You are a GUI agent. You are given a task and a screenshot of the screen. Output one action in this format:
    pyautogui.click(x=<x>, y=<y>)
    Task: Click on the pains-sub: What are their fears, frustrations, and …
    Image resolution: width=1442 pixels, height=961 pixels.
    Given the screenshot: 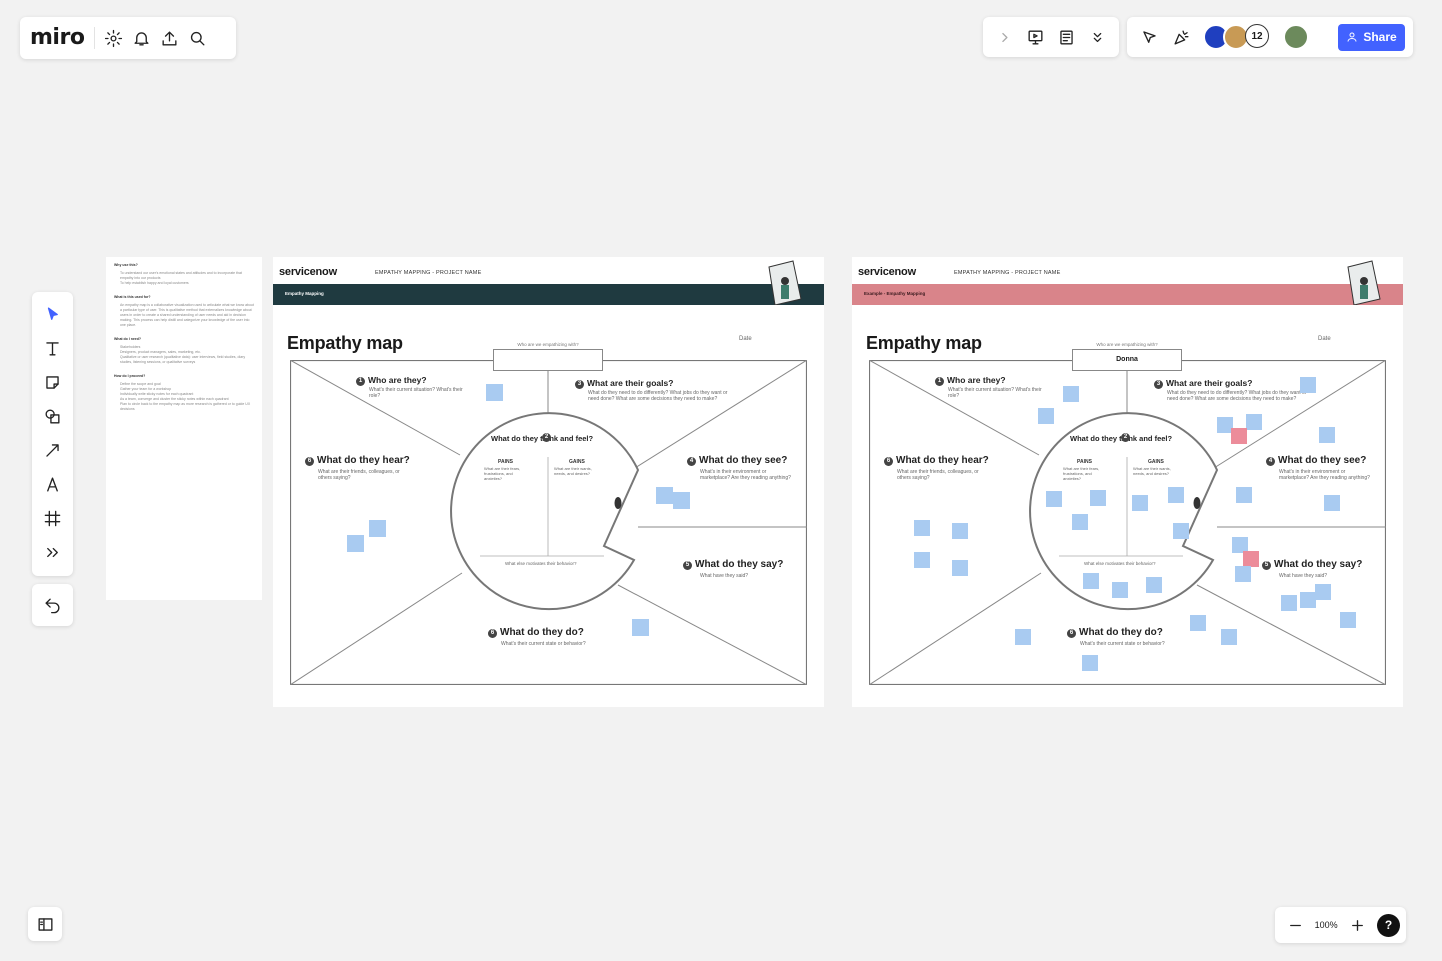 What is the action you would take?
    pyautogui.click(x=502, y=473)
    